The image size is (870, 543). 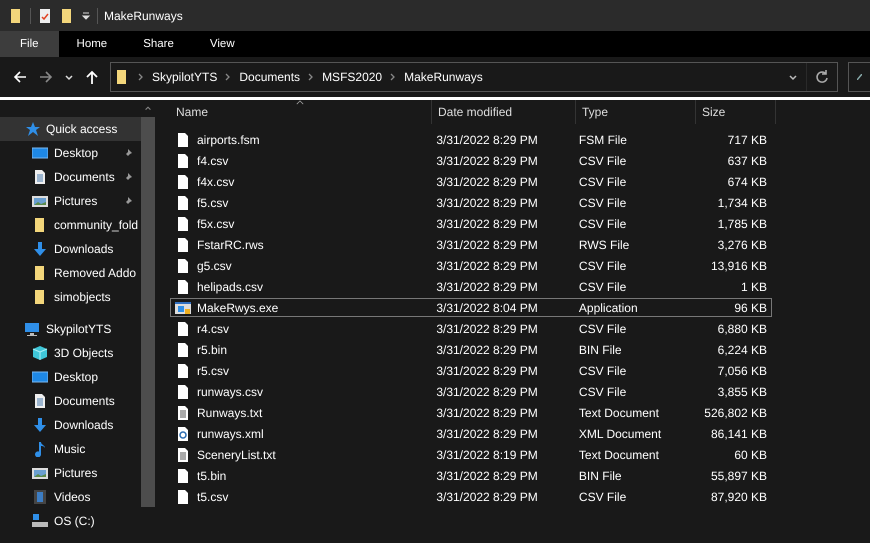 I want to click on size-cell-text: 96 KB, so click(x=750, y=307).